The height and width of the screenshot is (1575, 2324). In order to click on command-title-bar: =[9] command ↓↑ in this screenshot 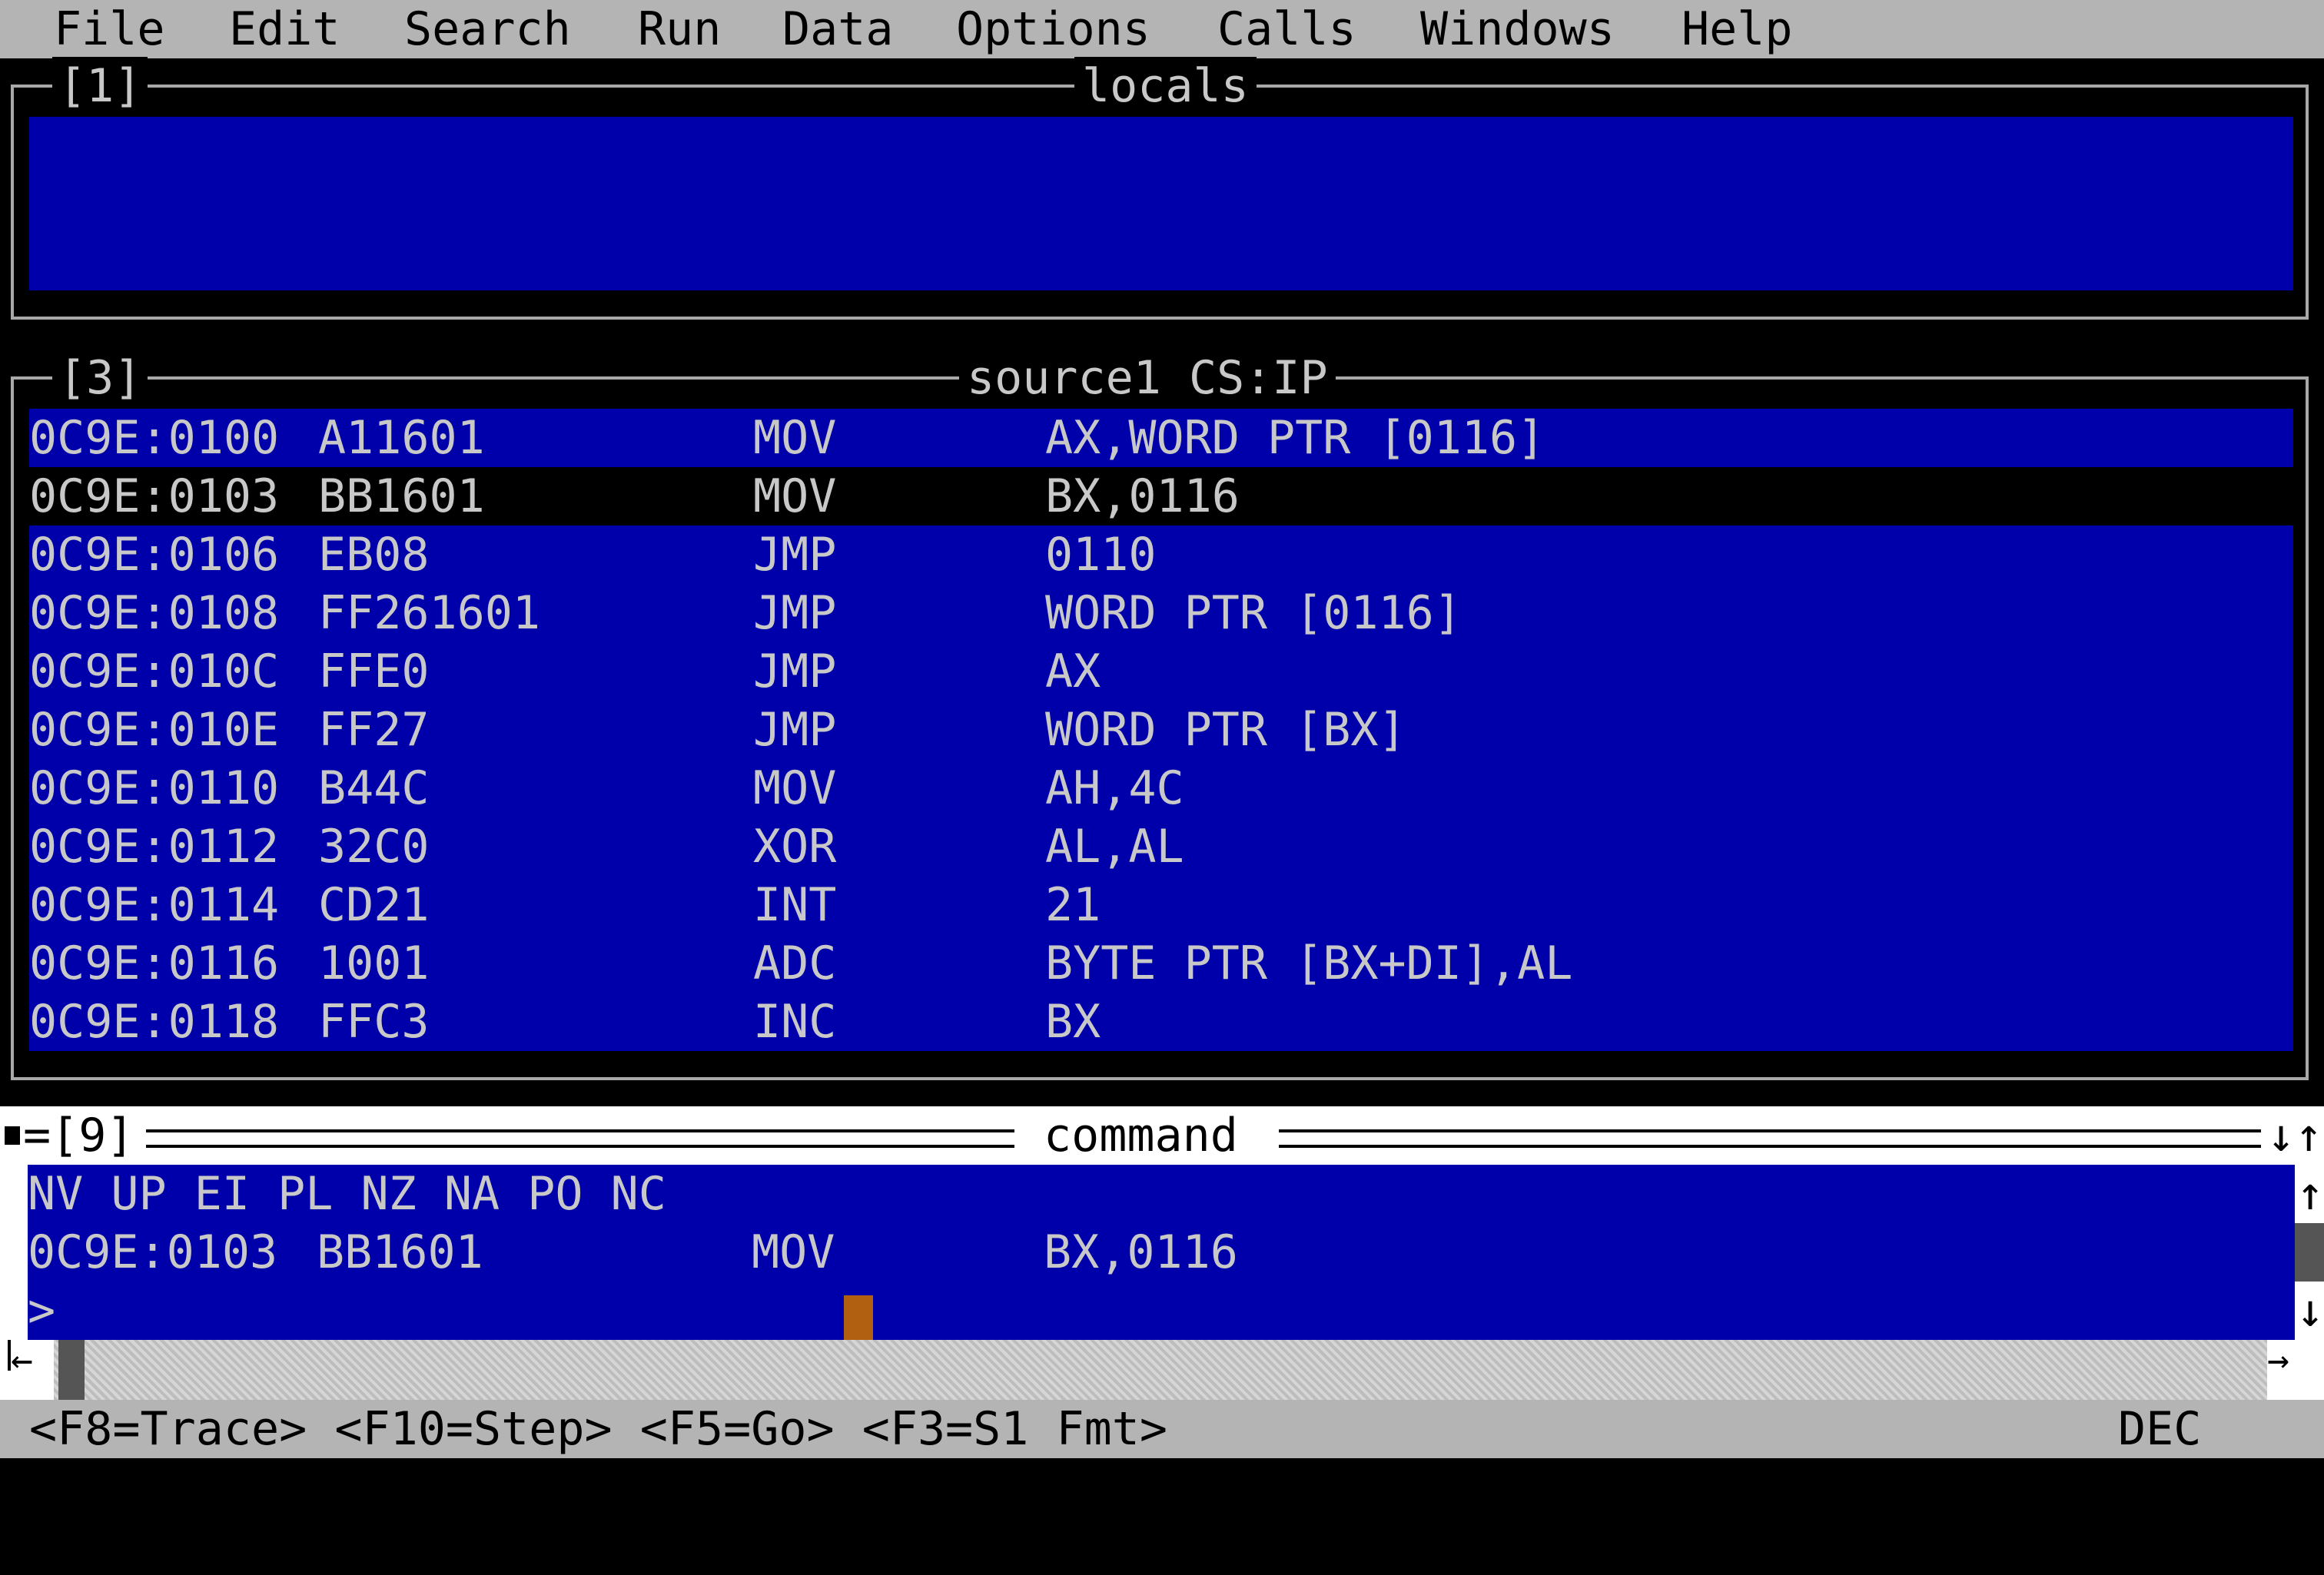, I will do `click(1162, 1135)`.